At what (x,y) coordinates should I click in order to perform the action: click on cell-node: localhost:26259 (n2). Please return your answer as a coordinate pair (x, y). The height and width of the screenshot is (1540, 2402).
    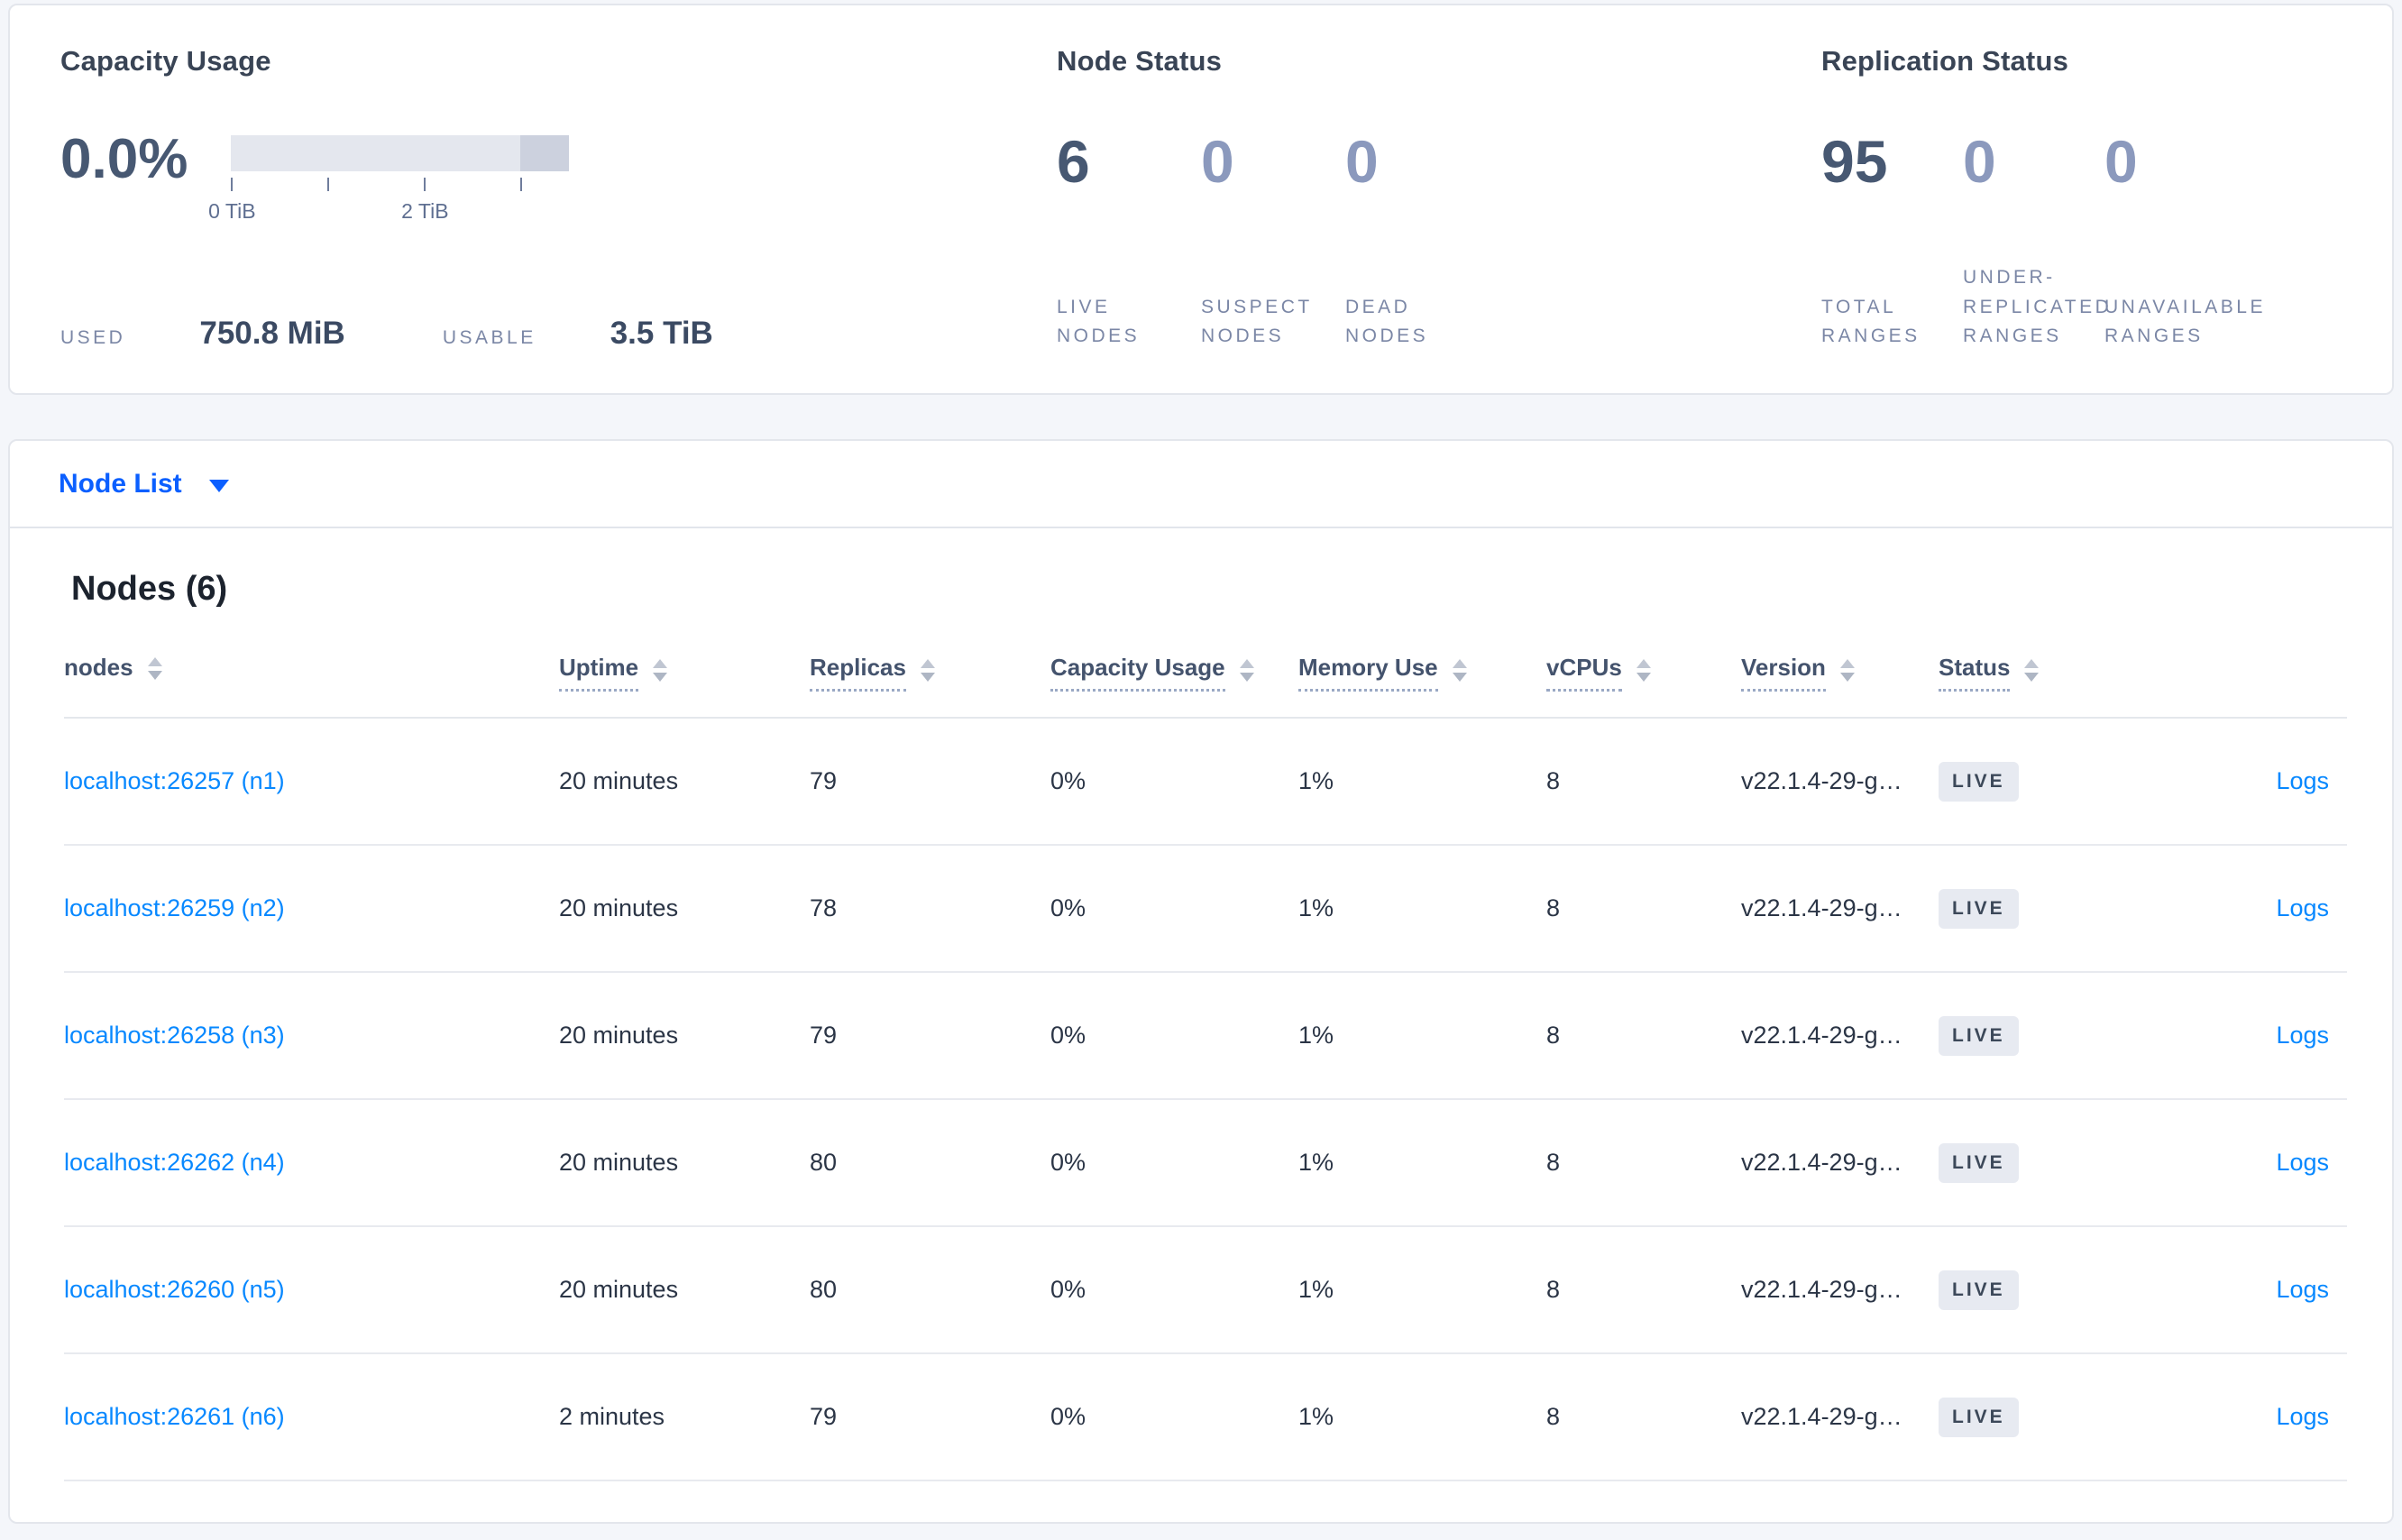
    Looking at the image, I should click on (311, 908).